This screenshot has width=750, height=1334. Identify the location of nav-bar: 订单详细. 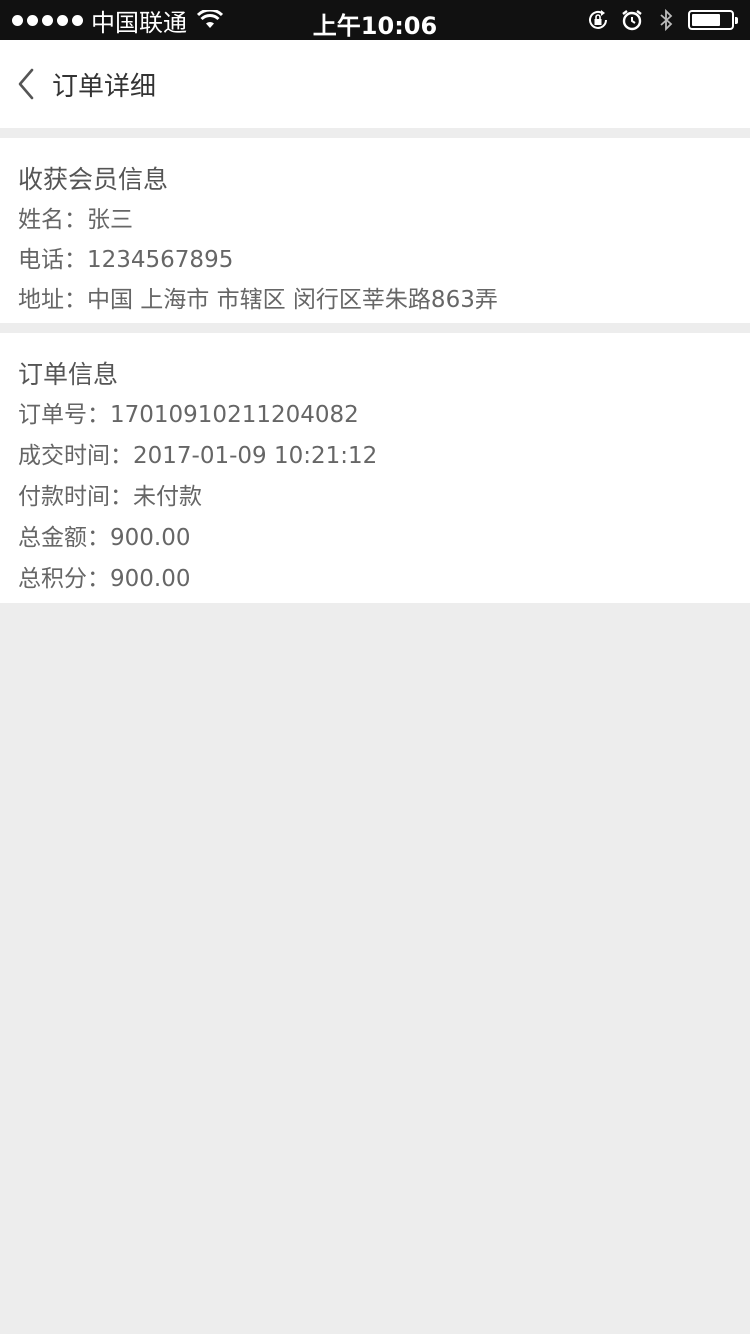
(375, 84).